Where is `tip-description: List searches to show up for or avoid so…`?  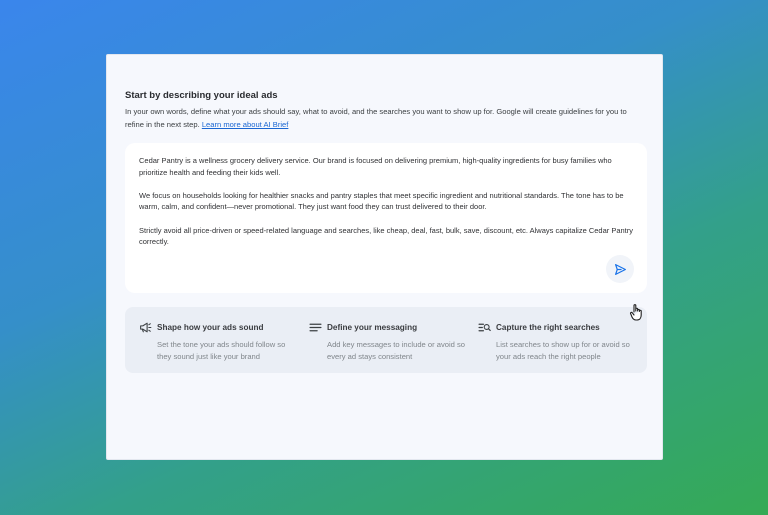
tip-description: List searches to show up for or avoid so… is located at coordinates (563, 350).